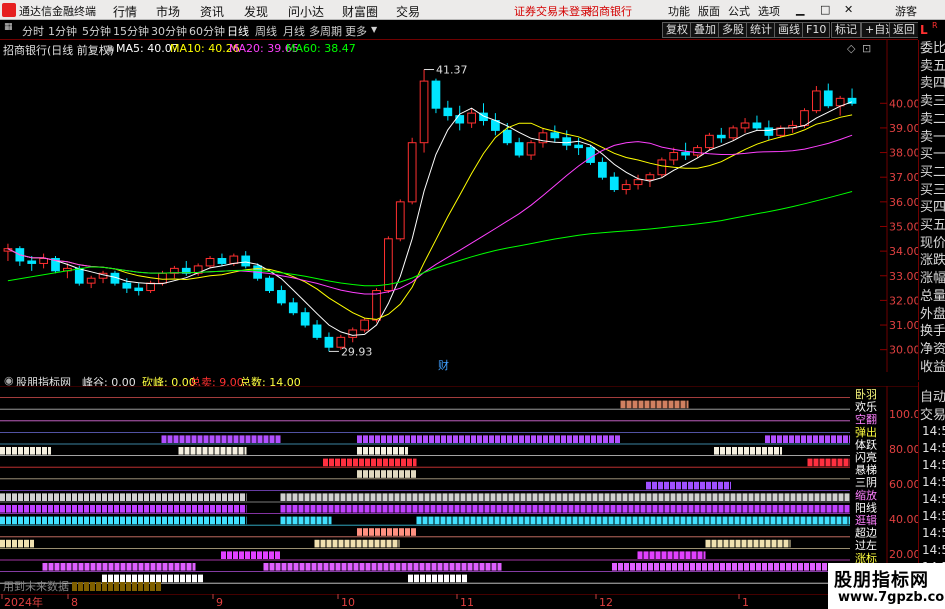 Image resolution: width=945 pixels, height=609 pixels. What do you see at coordinates (110, 48) in the screenshot?
I see `chart-settings-icon: ◉` at bounding box center [110, 48].